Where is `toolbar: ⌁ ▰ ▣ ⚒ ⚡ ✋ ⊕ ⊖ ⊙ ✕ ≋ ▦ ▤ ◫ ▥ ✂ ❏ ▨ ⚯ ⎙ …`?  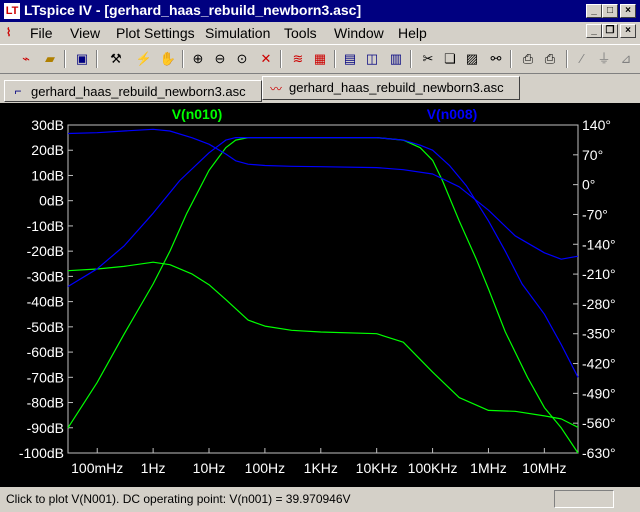
toolbar: ⌁ ▰ ▣ ⚒ ⚡ ✋ ⊕ ⊖ ⊙ ✕ ≋ ▦ ▤ ◫ ▥ ✂ ❏ ▨ ⚯ ⎙ … is located at coordinates (320, 59).